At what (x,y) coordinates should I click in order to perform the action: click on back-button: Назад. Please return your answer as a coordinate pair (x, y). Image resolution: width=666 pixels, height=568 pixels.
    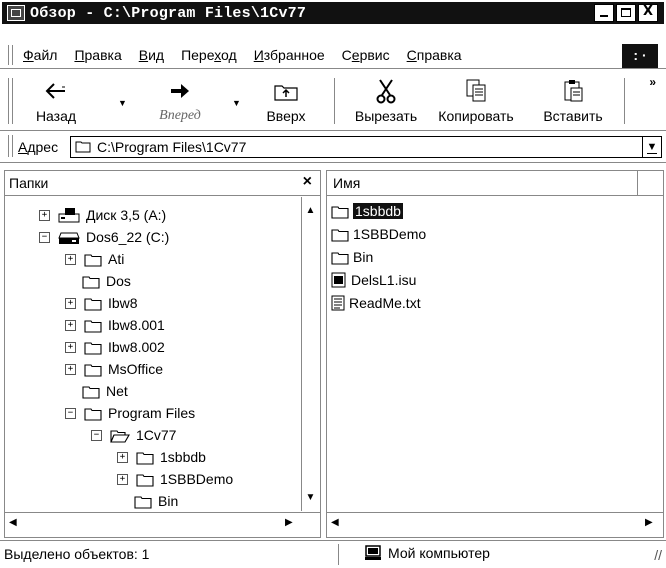
    Looking at the image, I should click on (56, 101).